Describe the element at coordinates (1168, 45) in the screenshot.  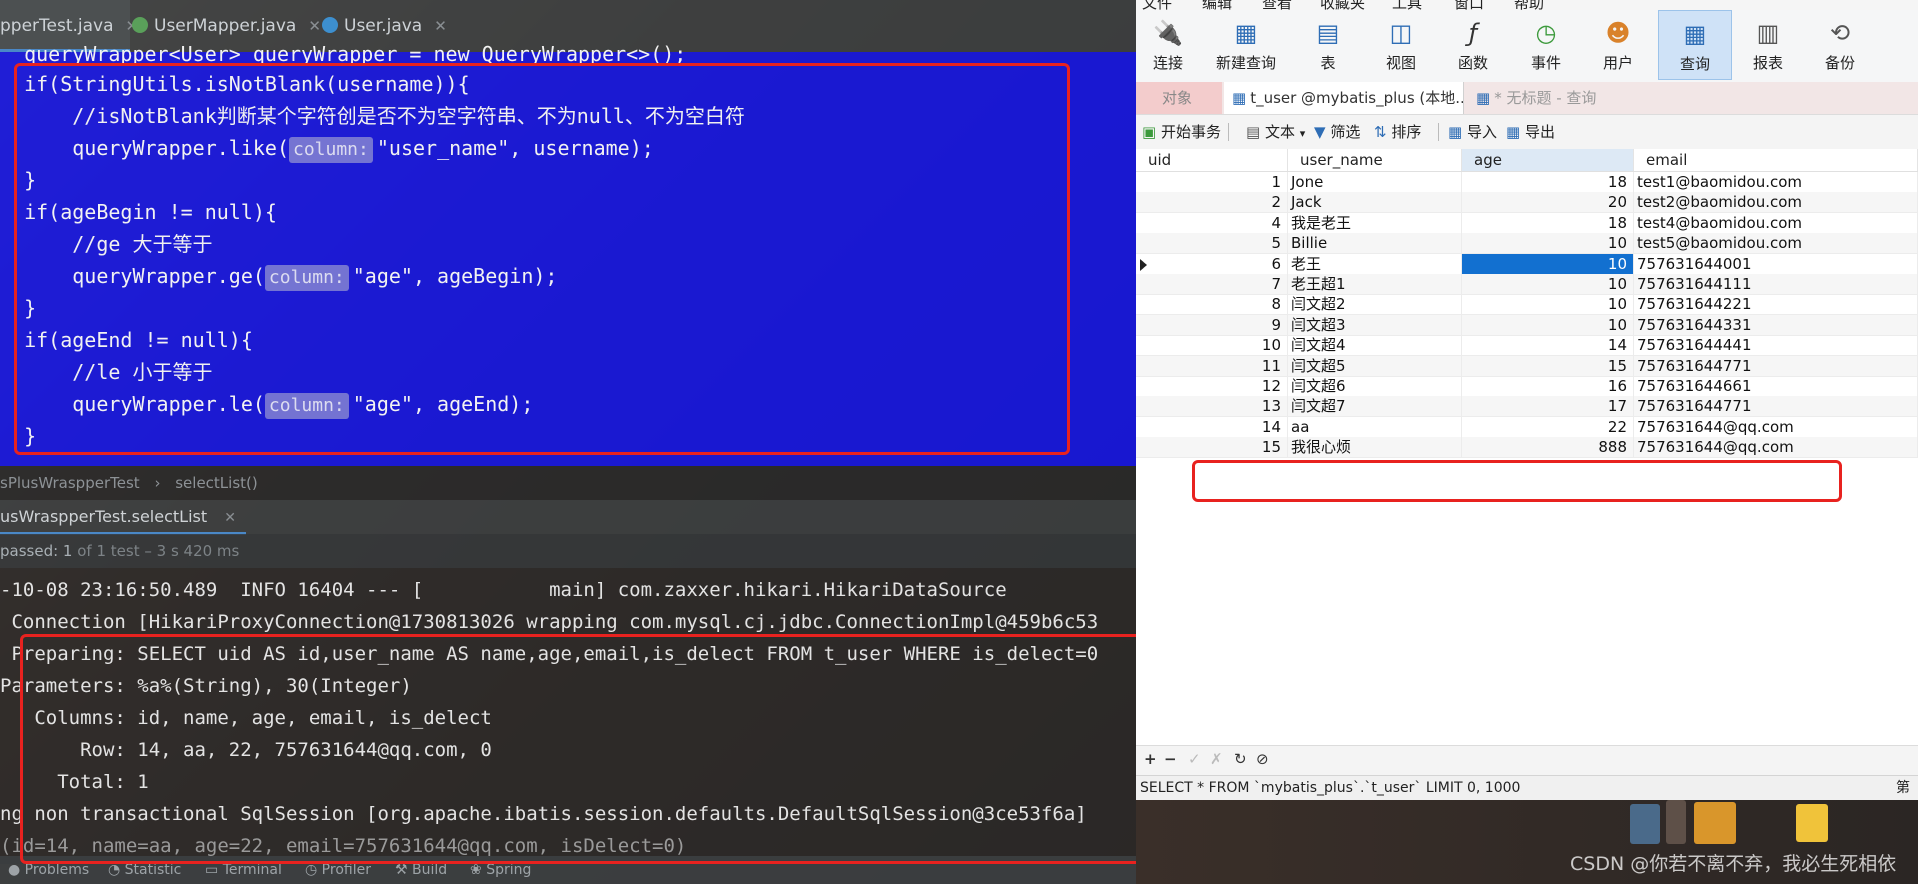
I see `connect-button: 🔌 连接` at that location.